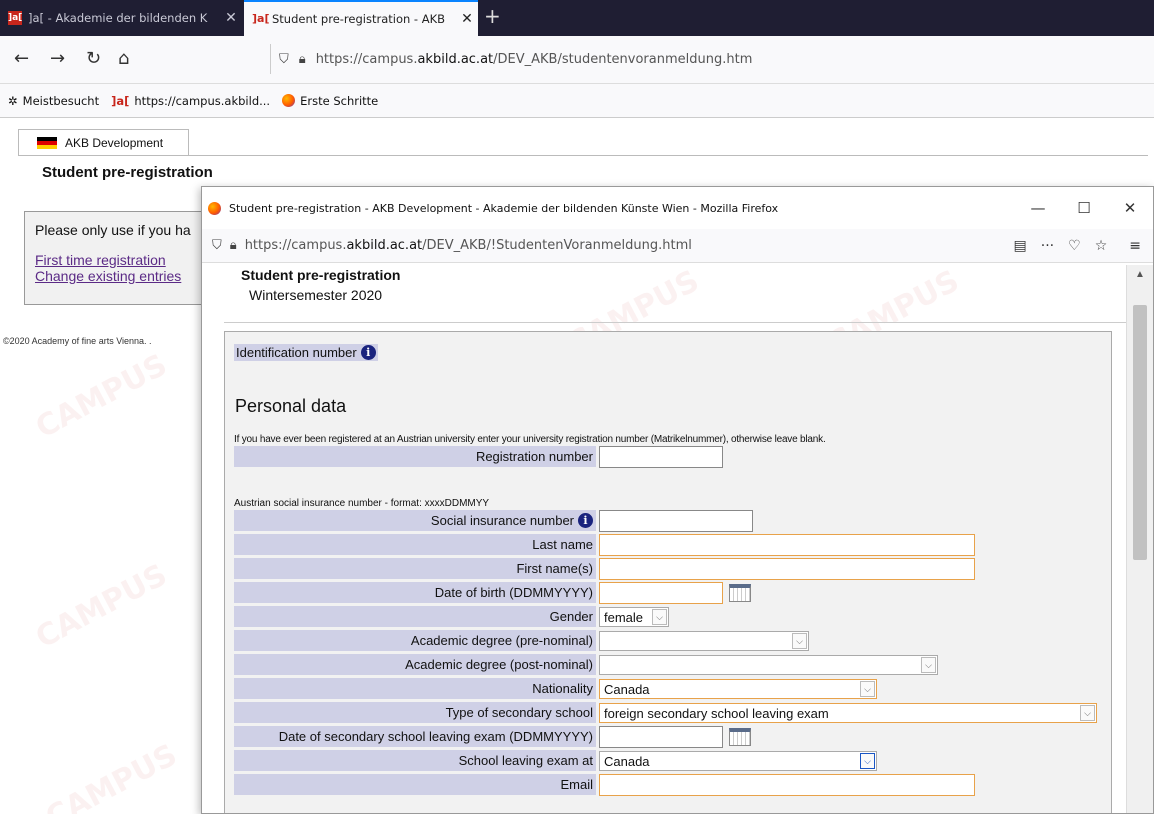 Image resolution: width=1154 pixels, height=814 pixels. I want to click on popup-heading: Student pre-registration, so click(321, 275).